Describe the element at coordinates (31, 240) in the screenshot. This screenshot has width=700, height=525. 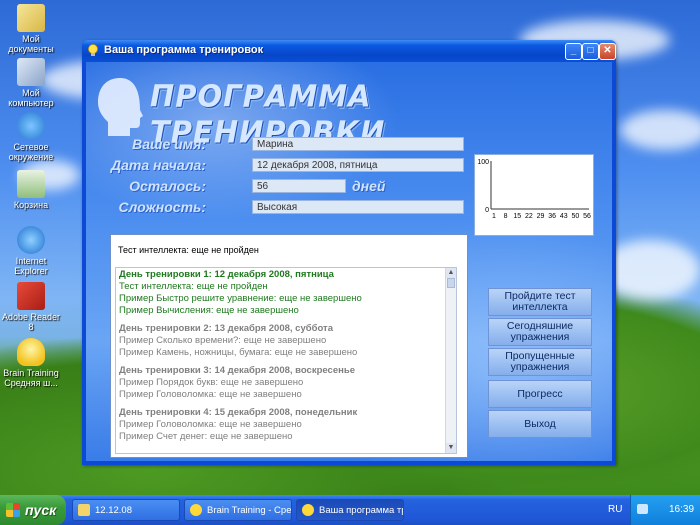
I see `internet-explorer-icon` at that location.